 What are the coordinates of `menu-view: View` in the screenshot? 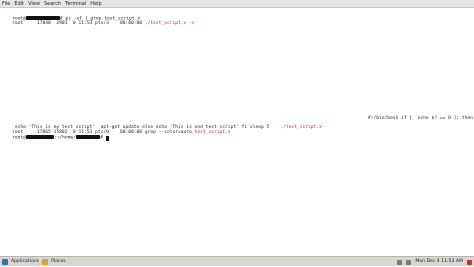 It's located at (34, 3).